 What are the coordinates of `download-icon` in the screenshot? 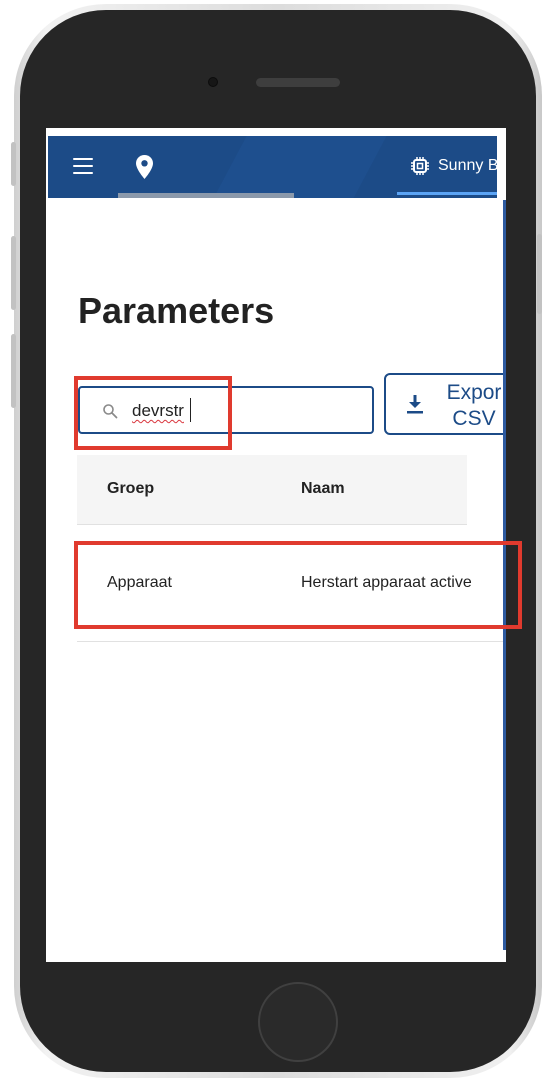 It's located at (415, 404).